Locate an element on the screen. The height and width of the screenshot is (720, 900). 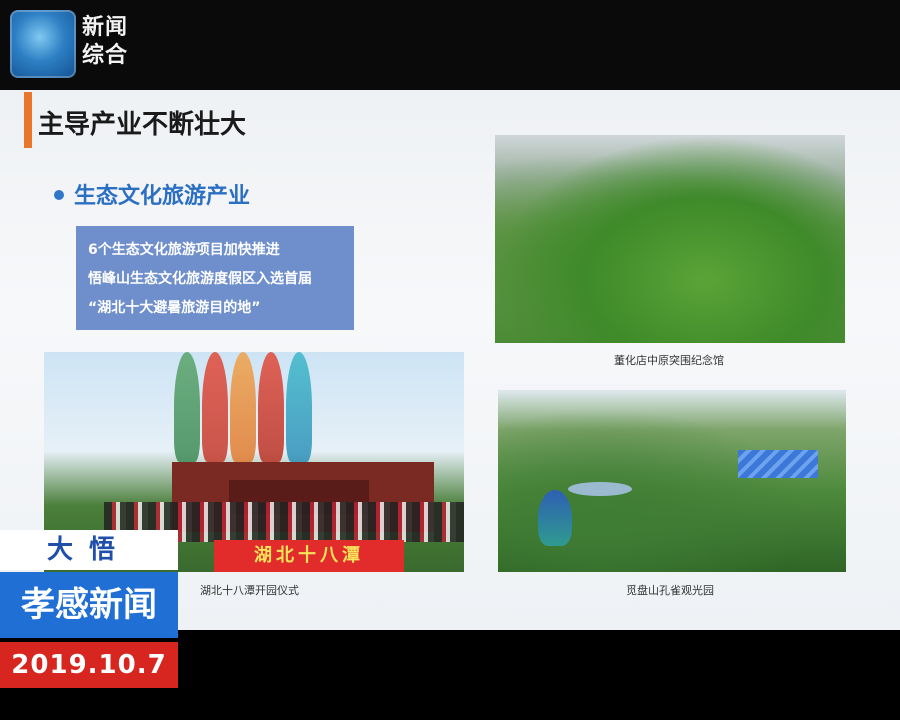
peacock-statue is located at coordinates (555, 518).